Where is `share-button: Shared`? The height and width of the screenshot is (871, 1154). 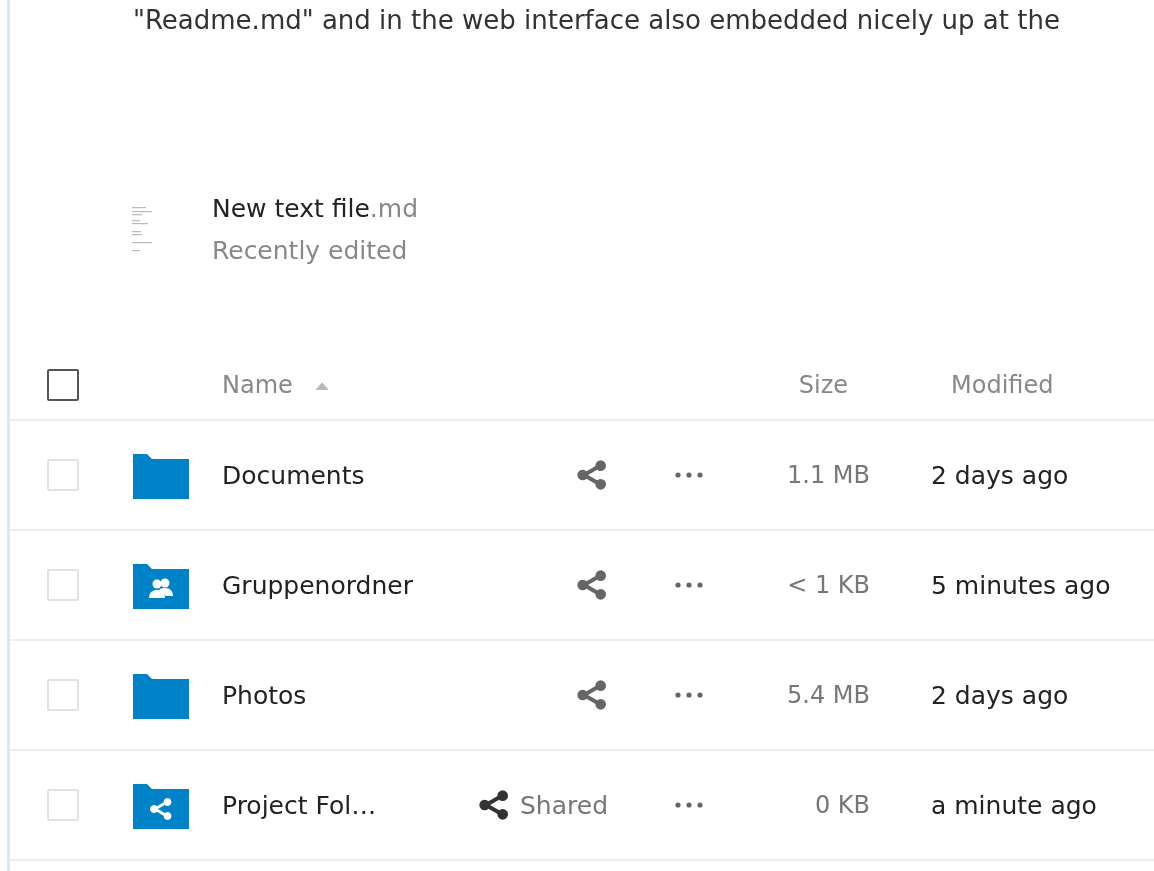
share-button: Shared is located at coordinates (543, 805).